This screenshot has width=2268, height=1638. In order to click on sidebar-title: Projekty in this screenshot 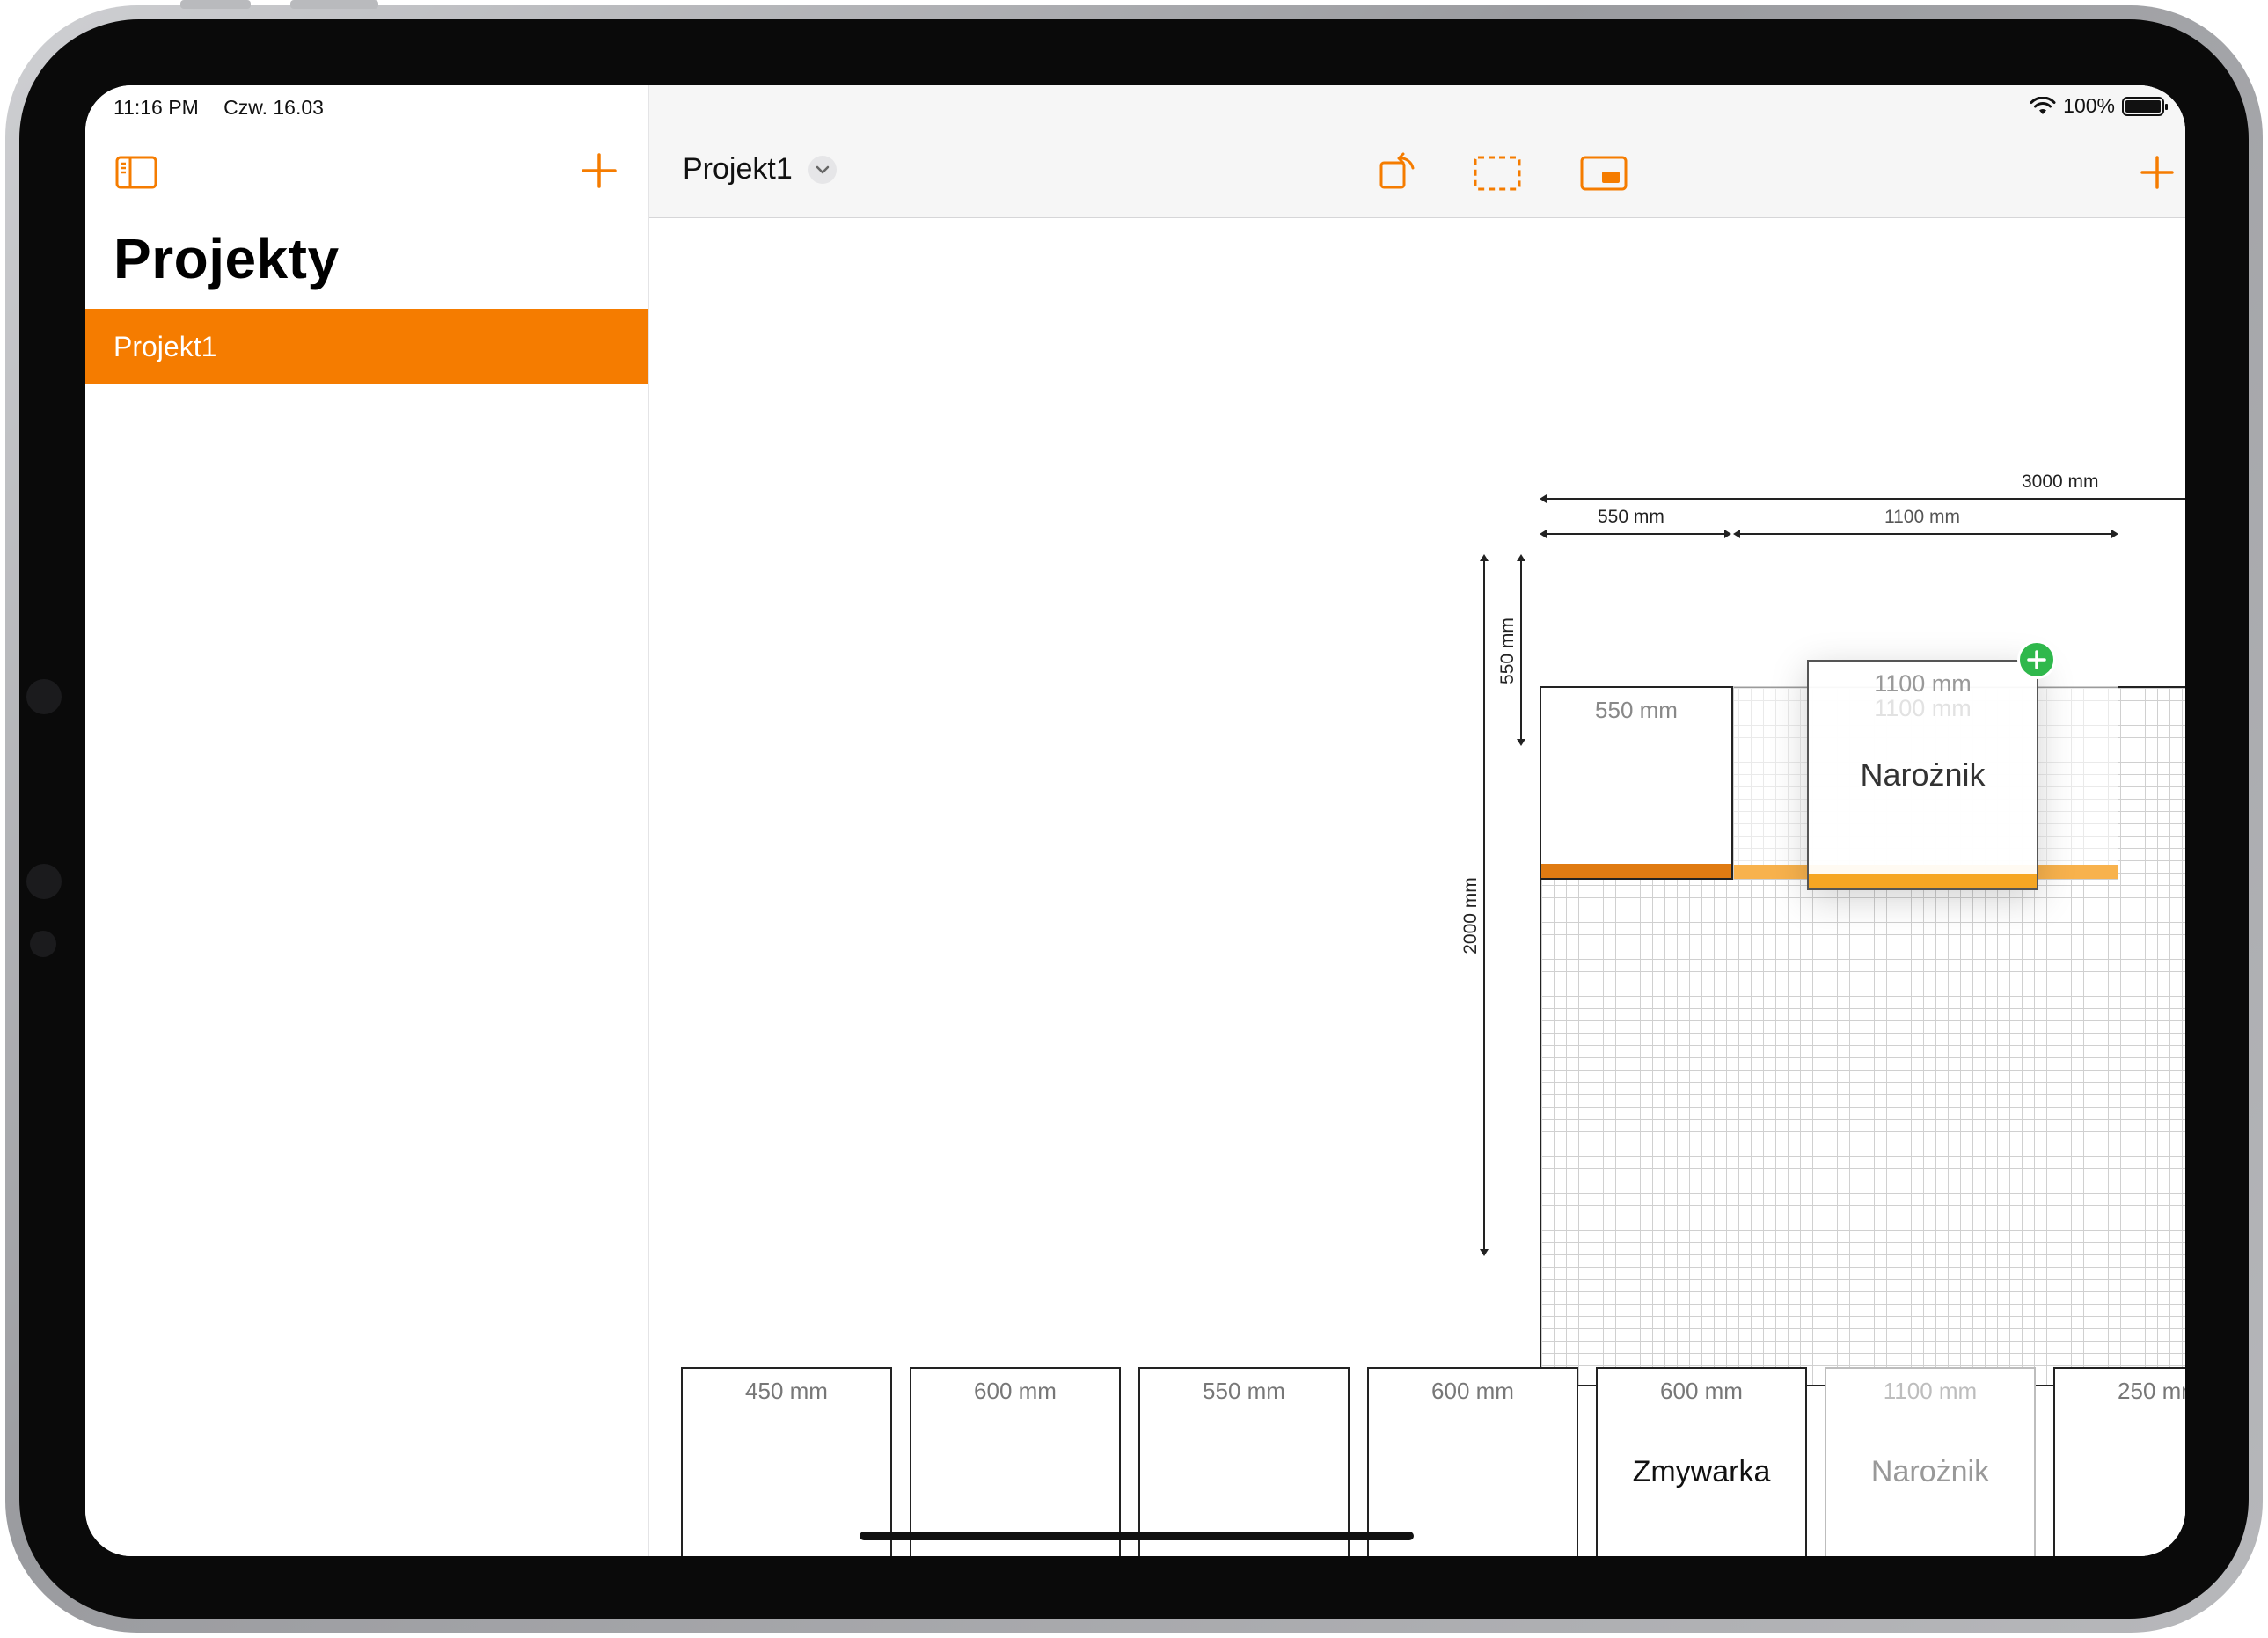, I will do `click(226, 258)`.